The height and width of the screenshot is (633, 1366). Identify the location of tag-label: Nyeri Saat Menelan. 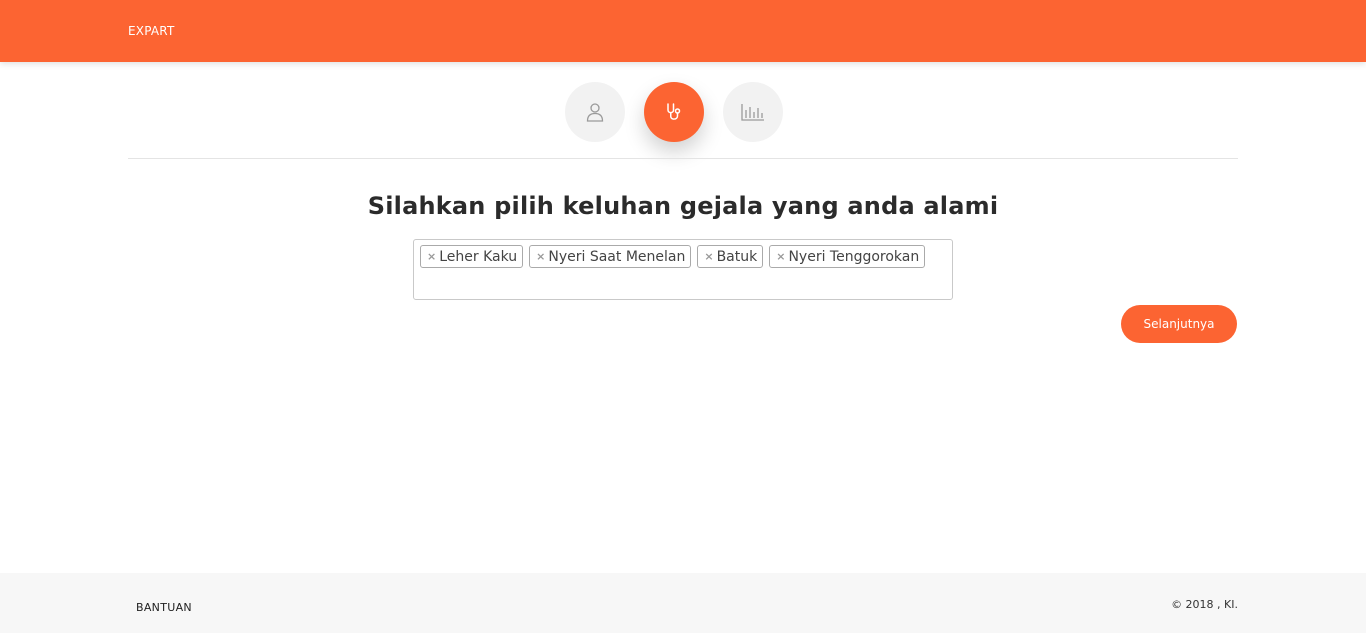
(617, 256).